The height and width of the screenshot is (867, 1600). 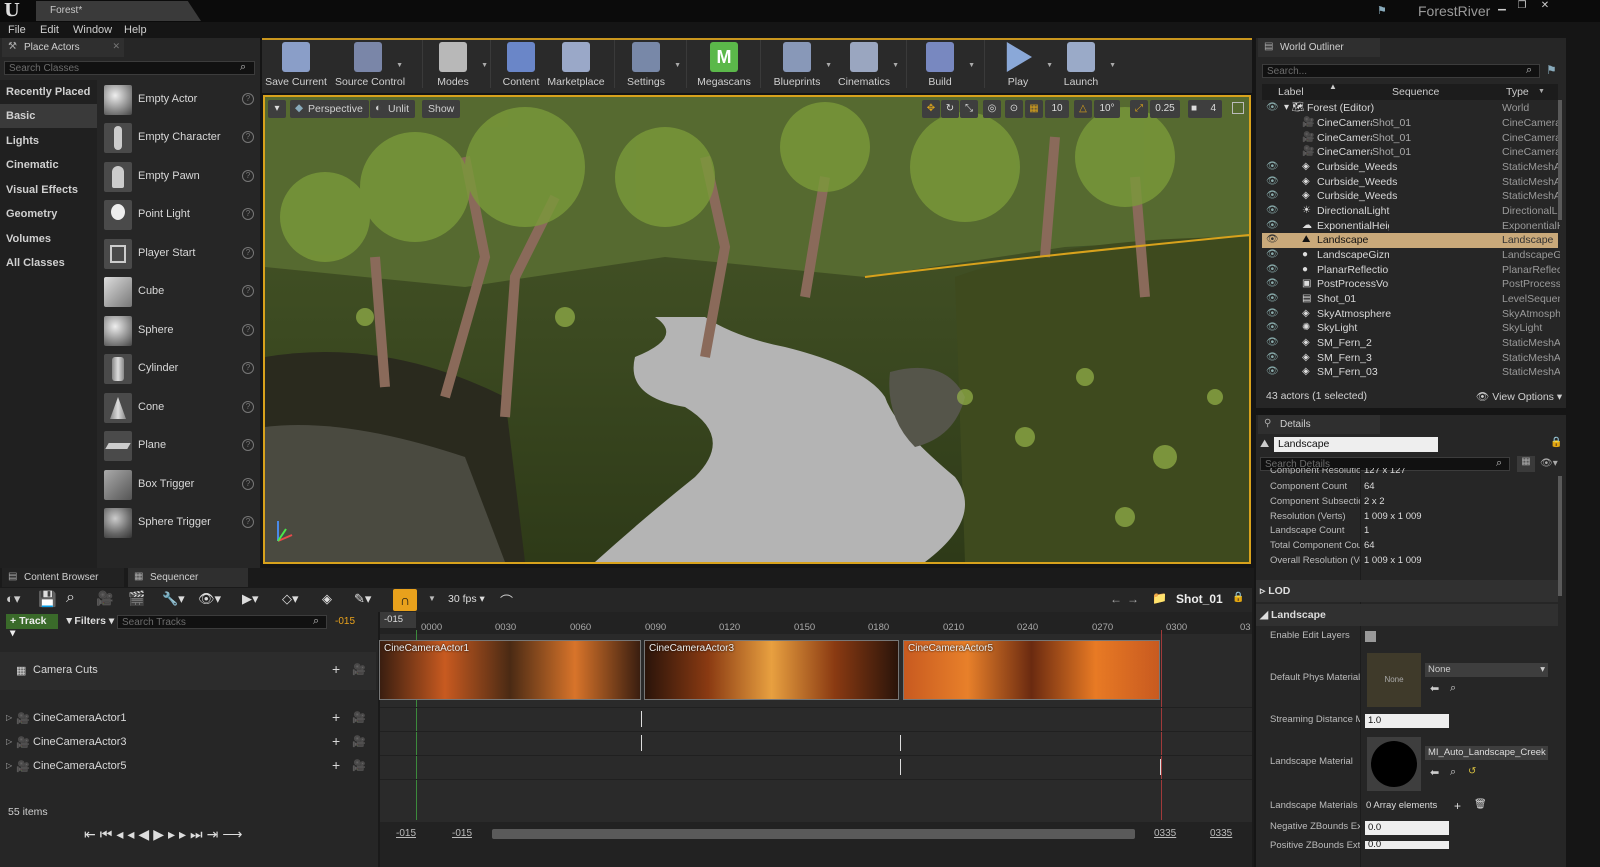 I want to click on play-reverse-icon: ◀, so click(x=145, y=834).